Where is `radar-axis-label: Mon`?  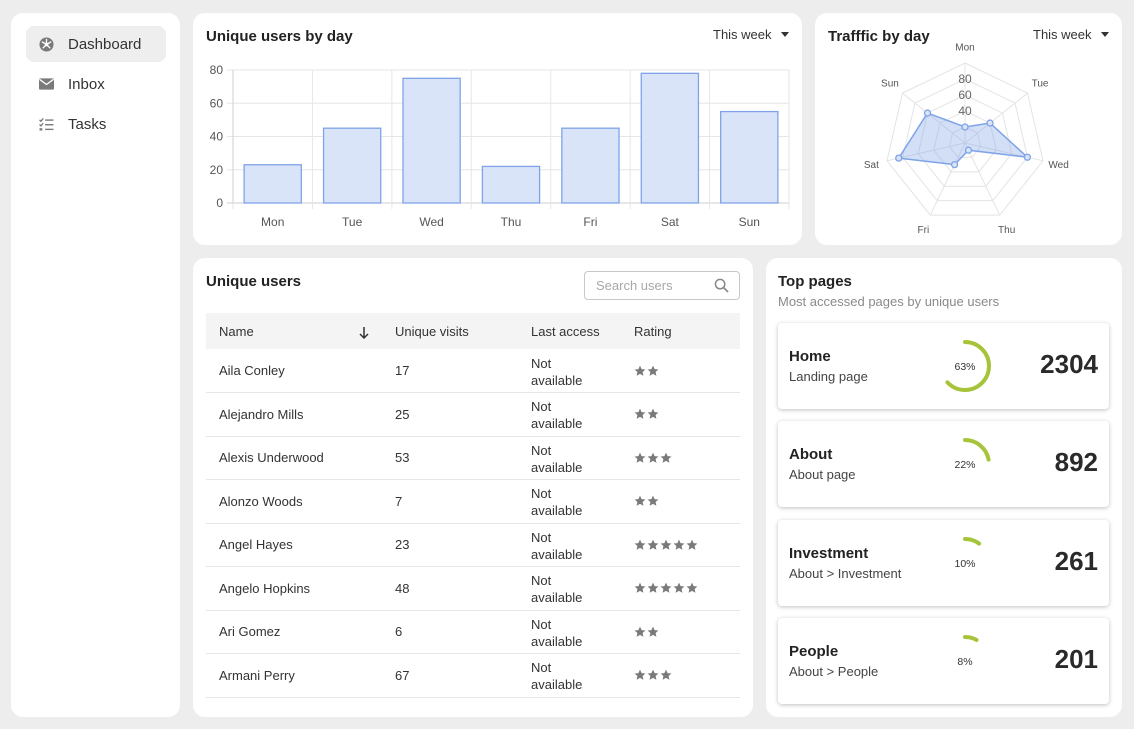
radar-axis-label: Mon is located at coordinates (964, 48).